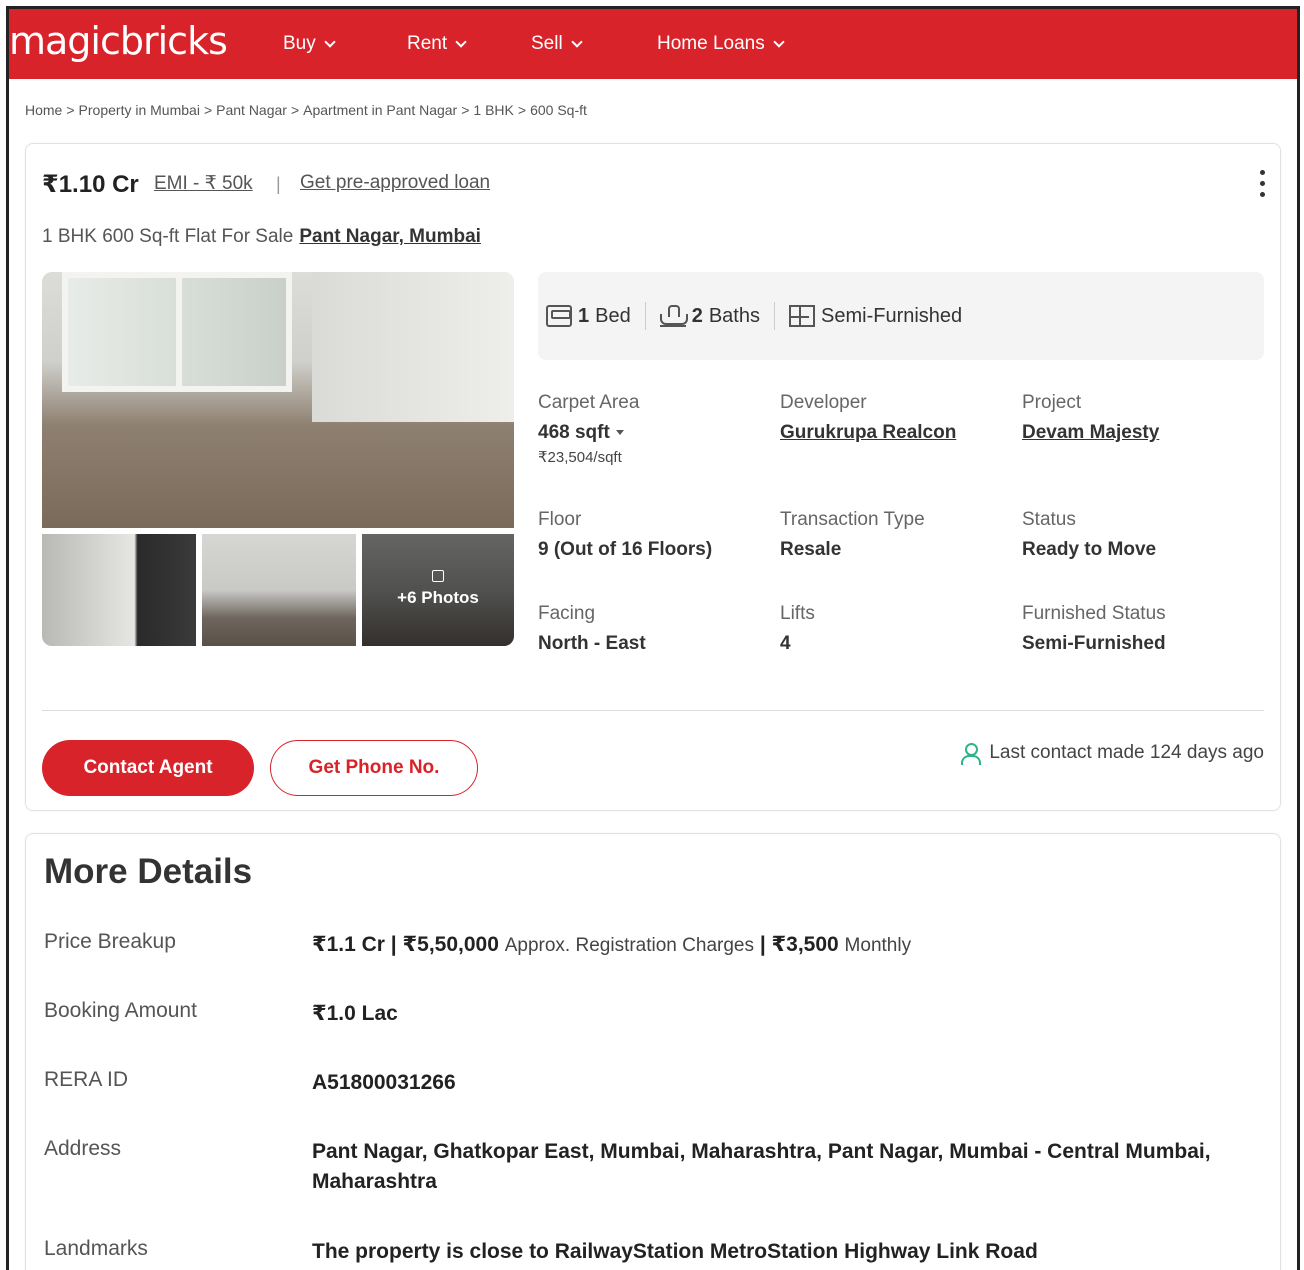 This screenshot has height=1270, width=1304. What do you see at coordinates (83, 1148) in the screenshot?
I see `detail-label: Address` at bounding box center [83, 1148].